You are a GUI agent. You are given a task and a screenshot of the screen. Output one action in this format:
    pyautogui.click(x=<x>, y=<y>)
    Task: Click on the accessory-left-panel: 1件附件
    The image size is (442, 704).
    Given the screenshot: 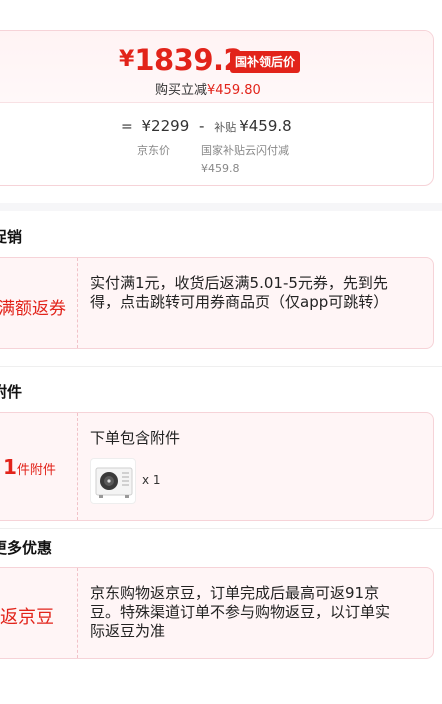 What is the action you would take?
    pyautogui.click(x=39, y=466)
    